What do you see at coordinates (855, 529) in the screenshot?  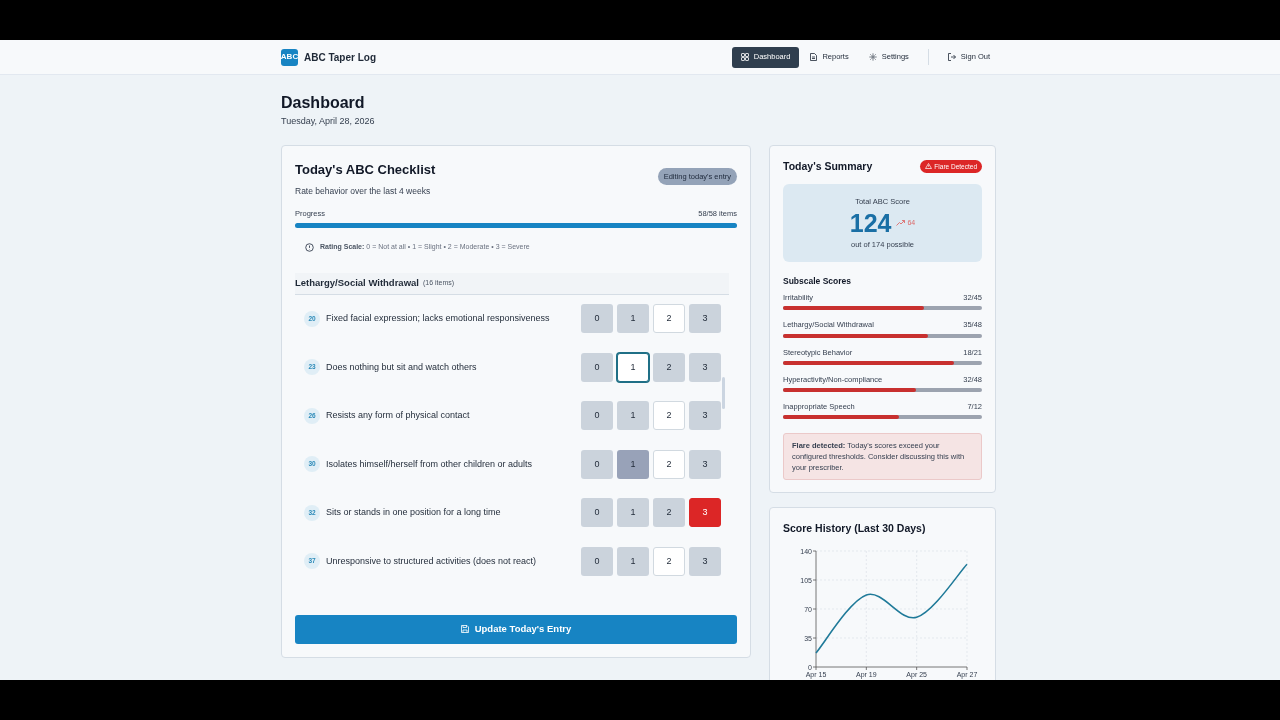 I see `card-title: Score History (Last 30 Days)` at bounding box center [855, 529].